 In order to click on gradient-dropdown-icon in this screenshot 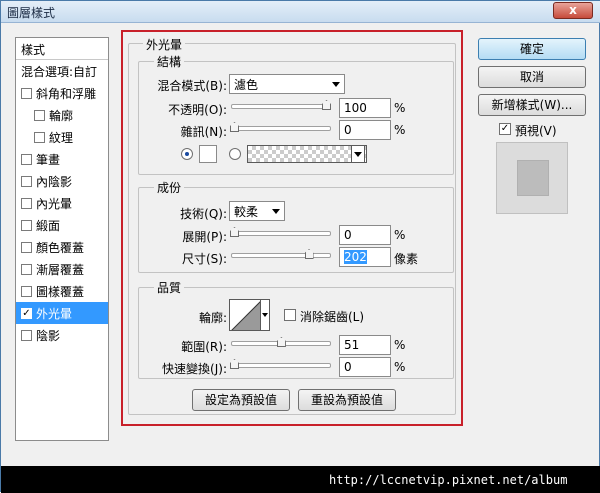, I will do `click(358, 154)`.